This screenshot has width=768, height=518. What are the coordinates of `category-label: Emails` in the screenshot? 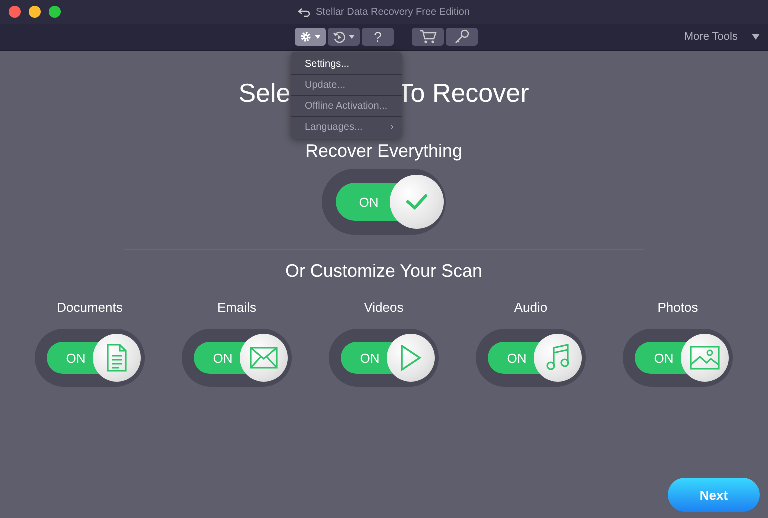 It's located at (236, 307).